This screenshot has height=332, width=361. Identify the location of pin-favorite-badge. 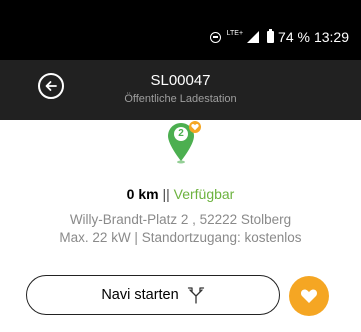
(195, 127).